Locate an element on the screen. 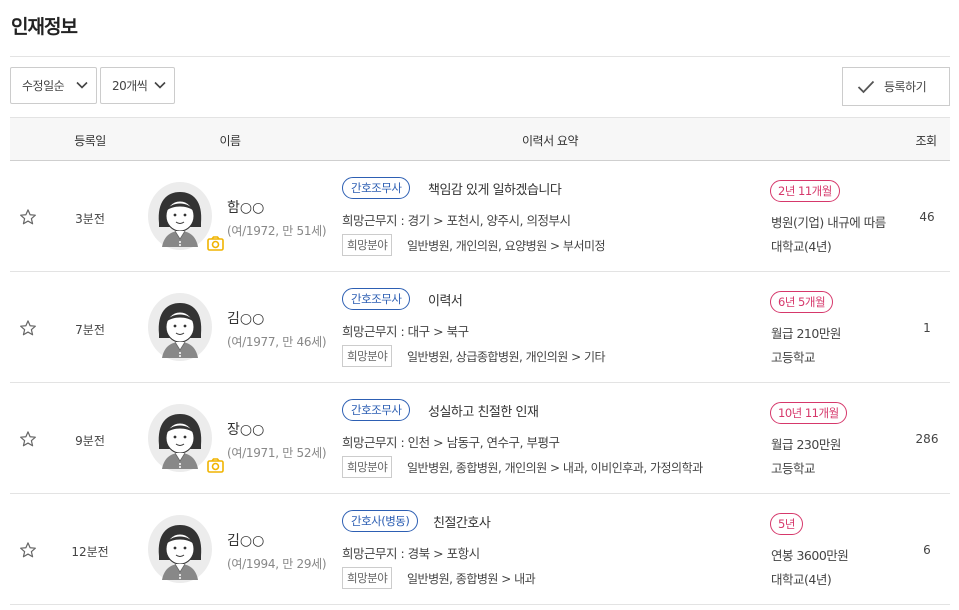  sort-select: 수정일순 is located at coordinates (53, 85).